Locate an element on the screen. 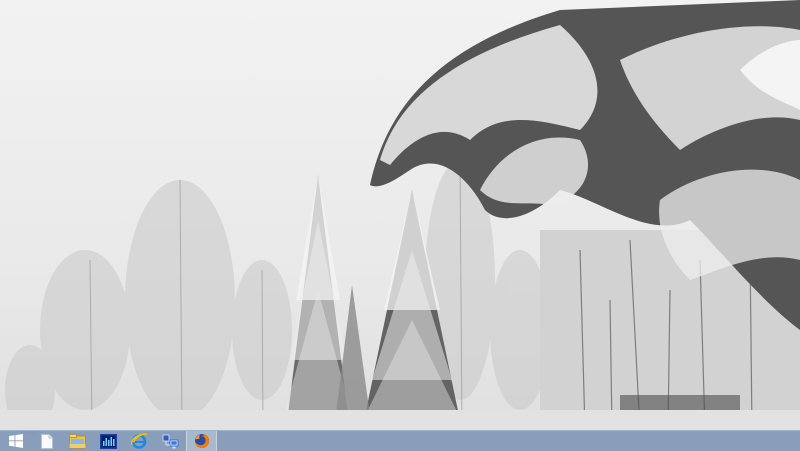  taskbar-item-firefox is located at coordinates (201, 441).